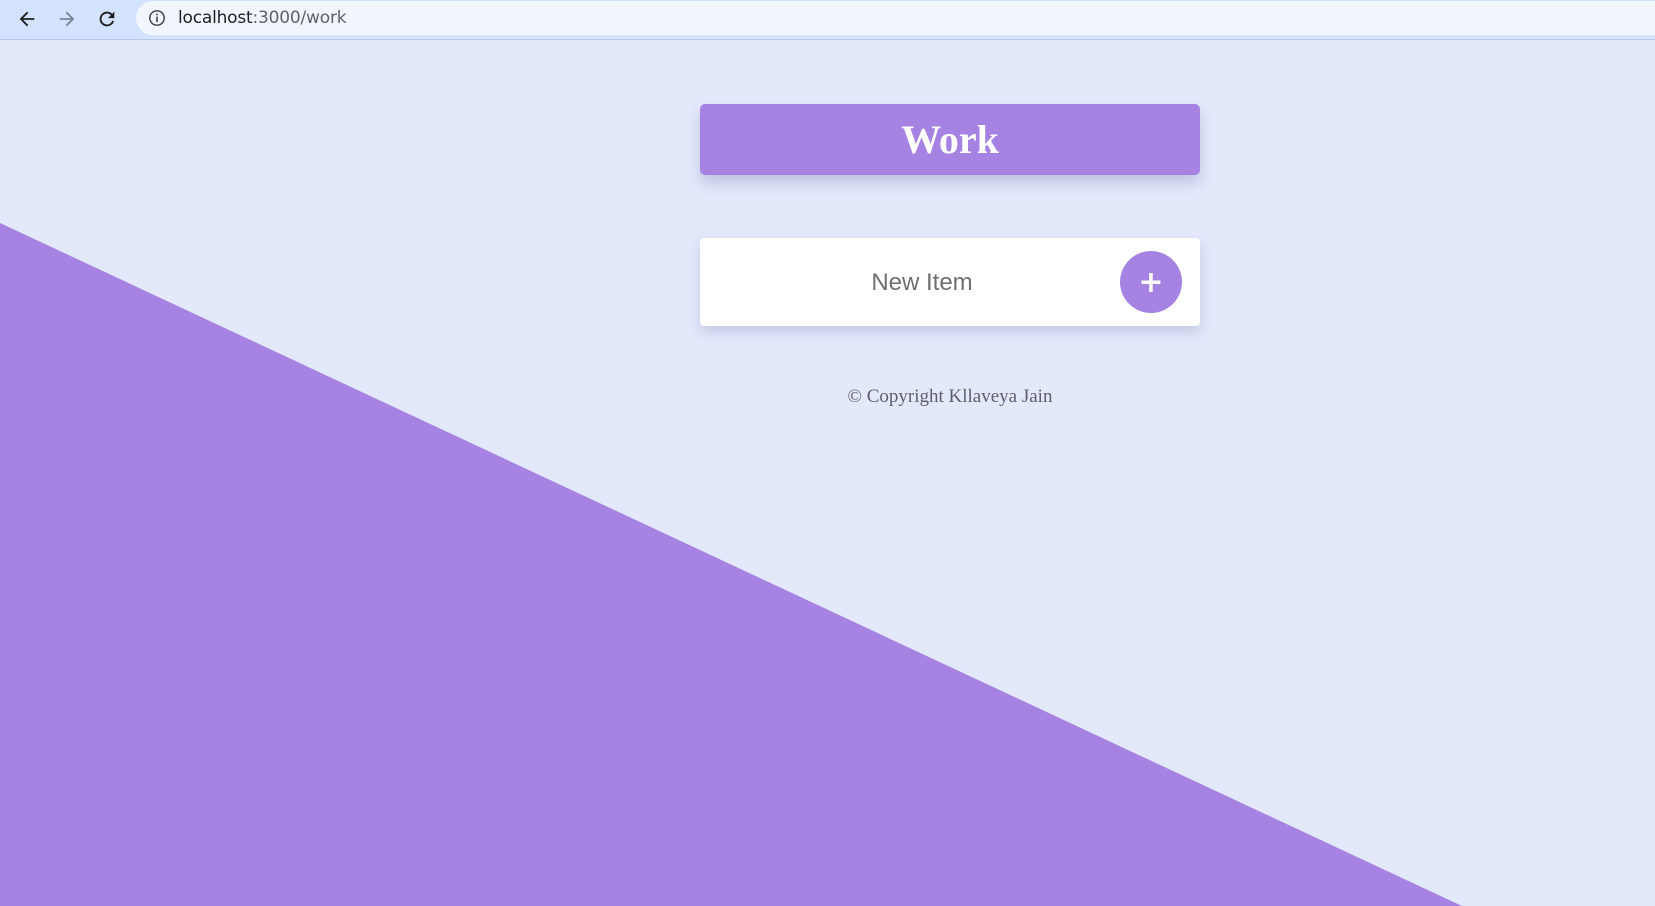  I want to click on url-text: localhost:3000/work, so click(262, 18).